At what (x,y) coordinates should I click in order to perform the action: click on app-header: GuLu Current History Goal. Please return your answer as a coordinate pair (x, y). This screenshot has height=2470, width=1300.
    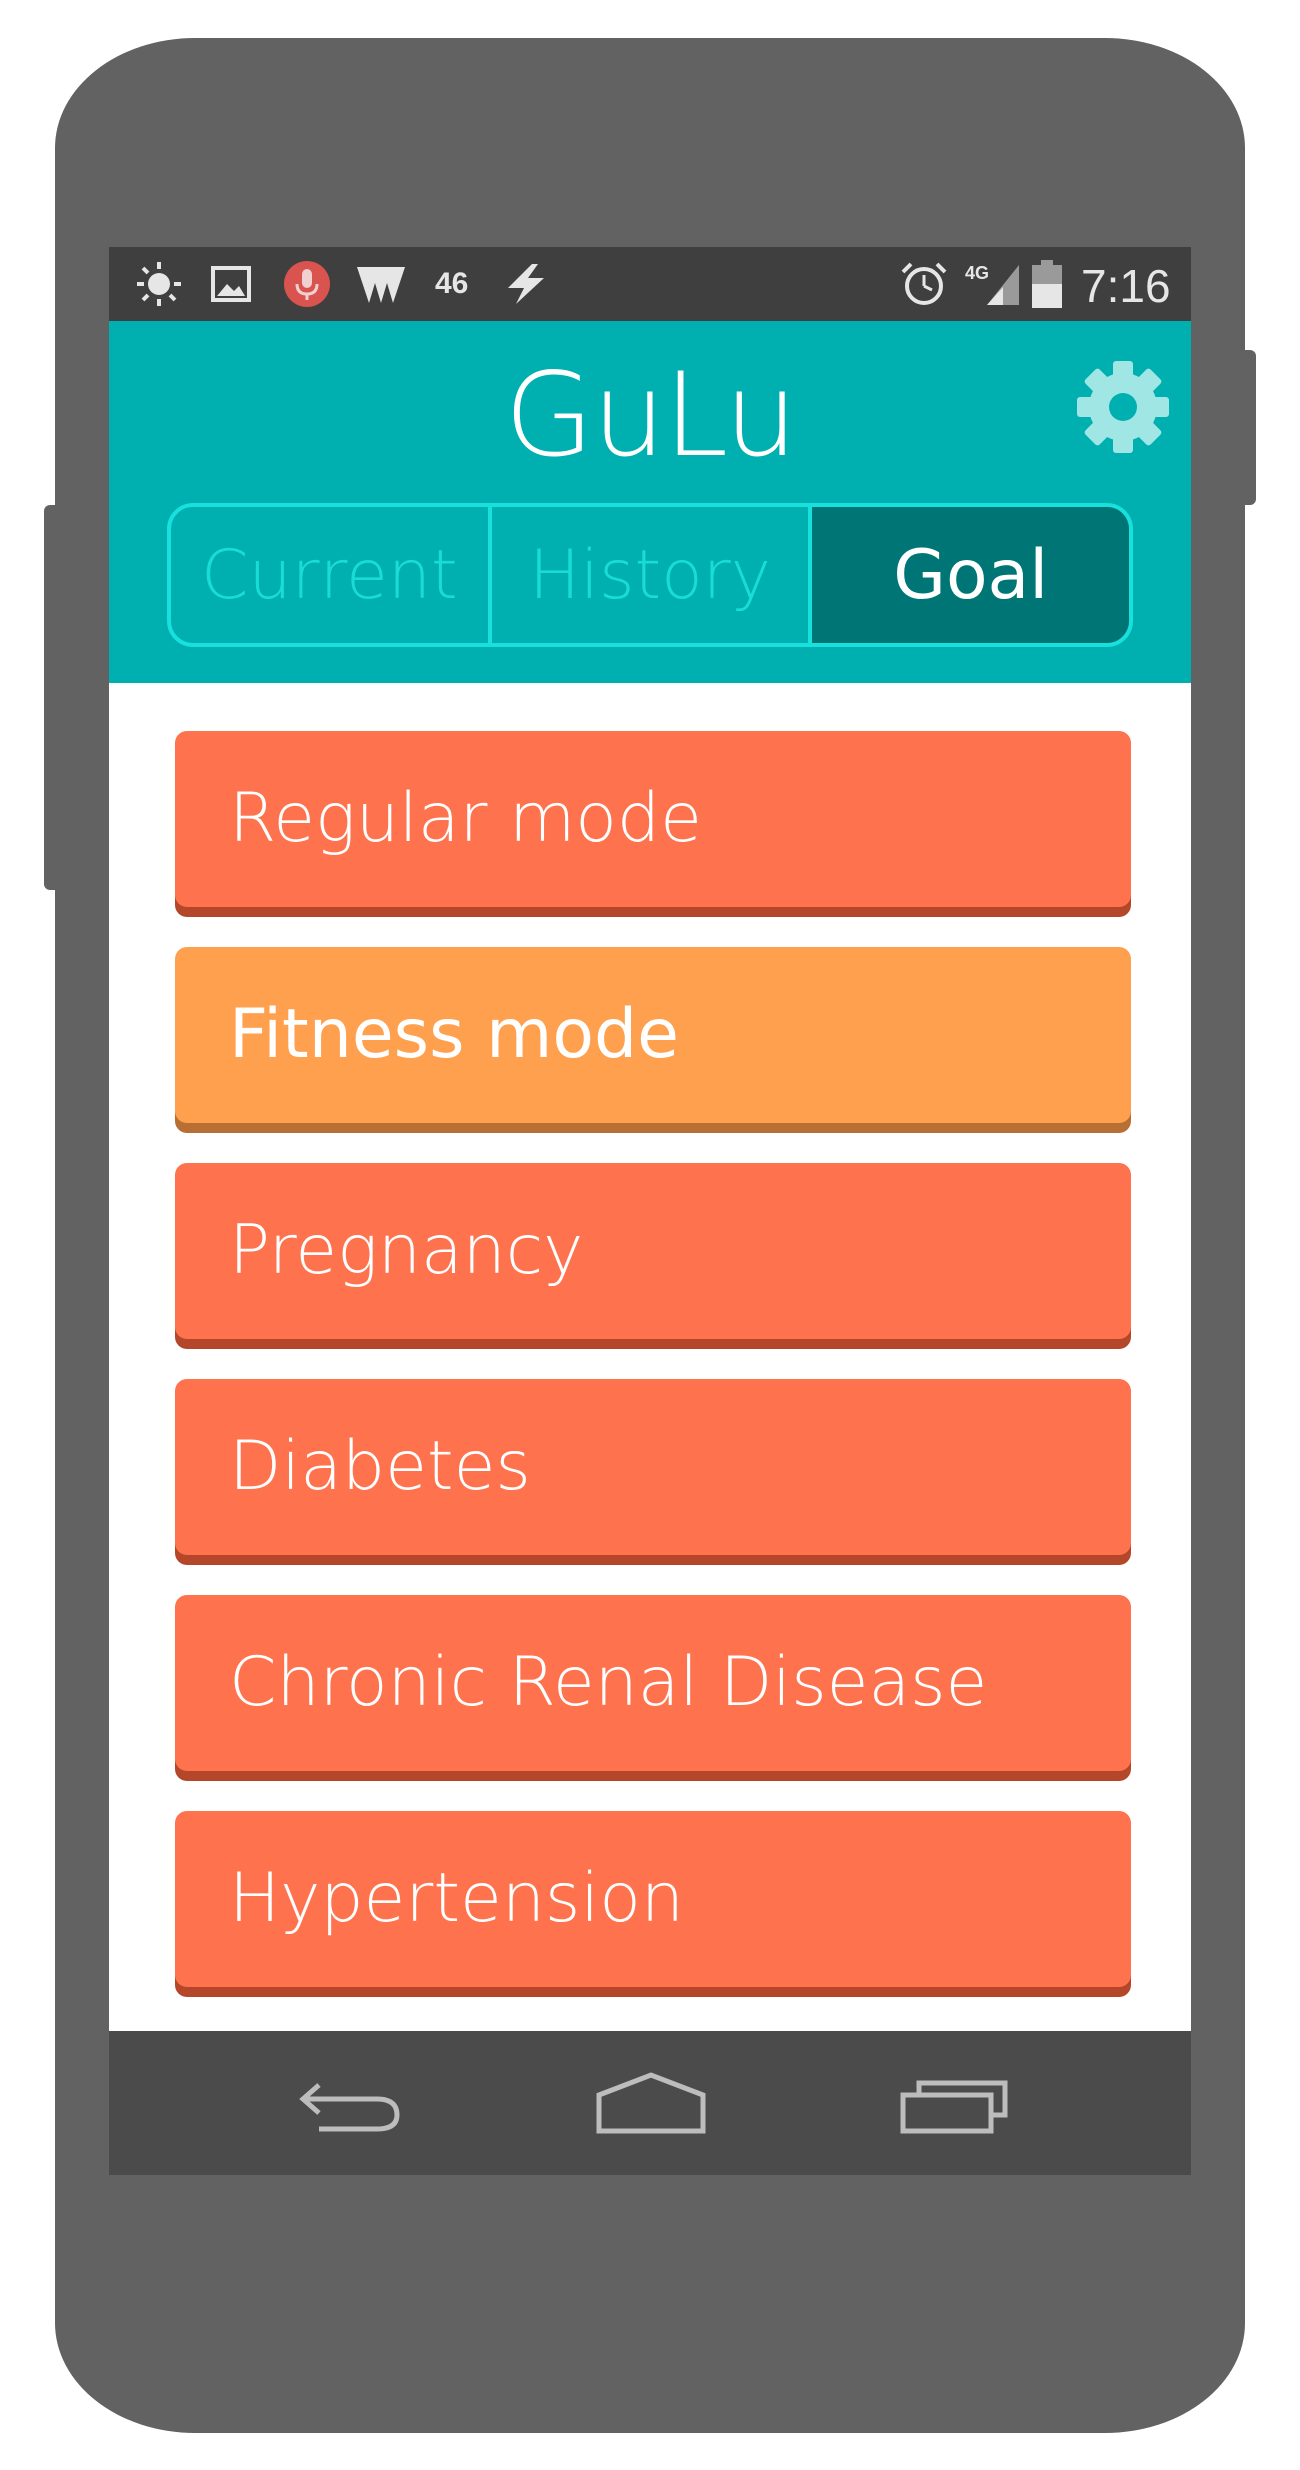
    Looking at the image, I should click on (650, 502).